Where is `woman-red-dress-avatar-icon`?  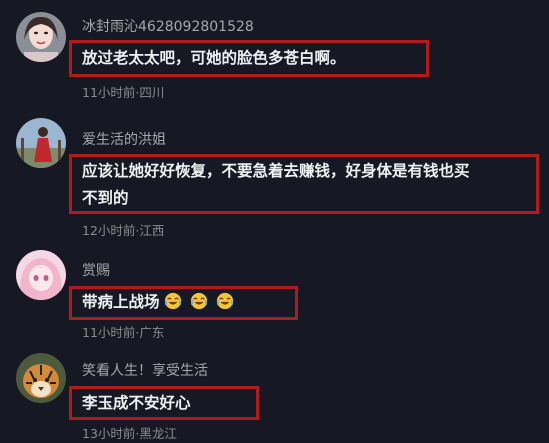 woman-red-dress-avatar-icon is located at coordinates (41, 143).